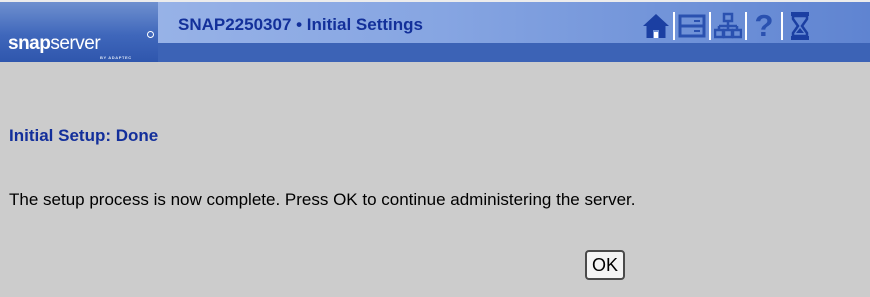 This screenshot has width=870, height=297. I want to click on registered-mark, so click(150, 34).